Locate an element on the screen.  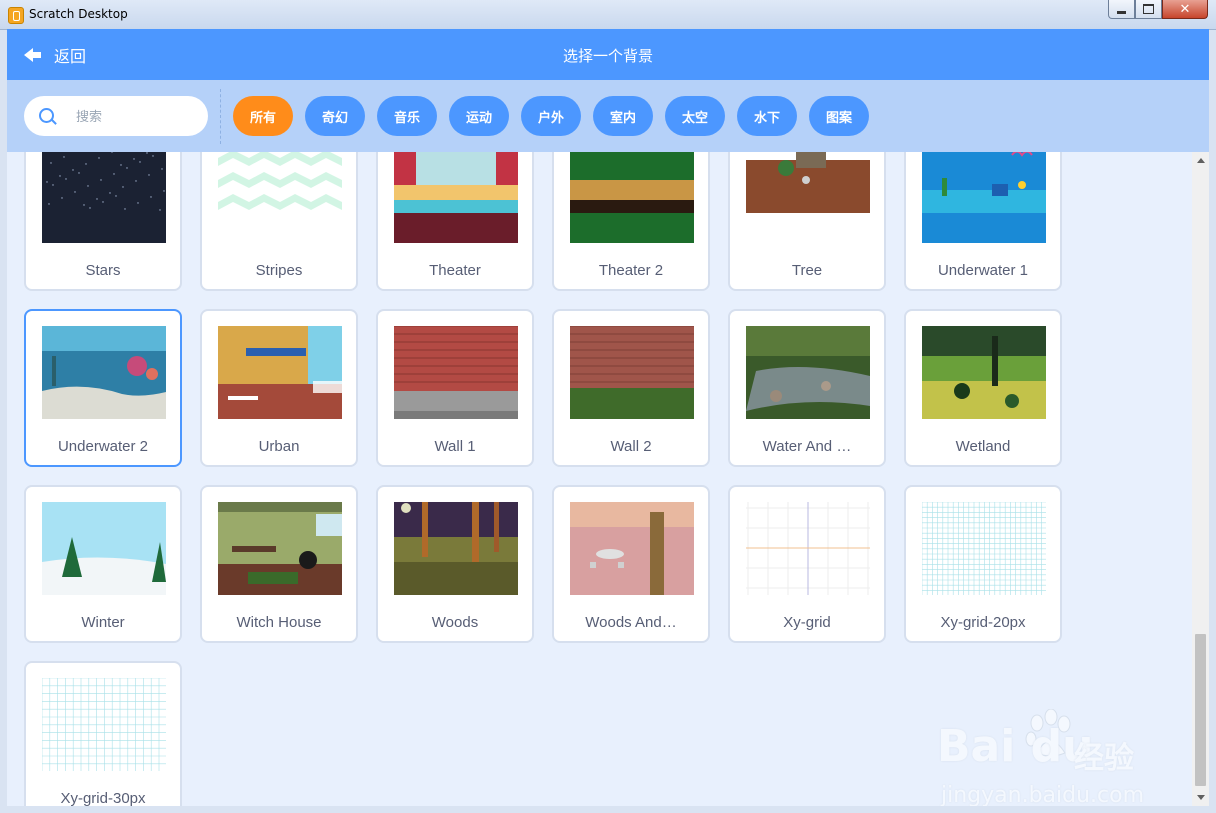
backdrop-card: Wall 1 is located at coordinates (455, 388).